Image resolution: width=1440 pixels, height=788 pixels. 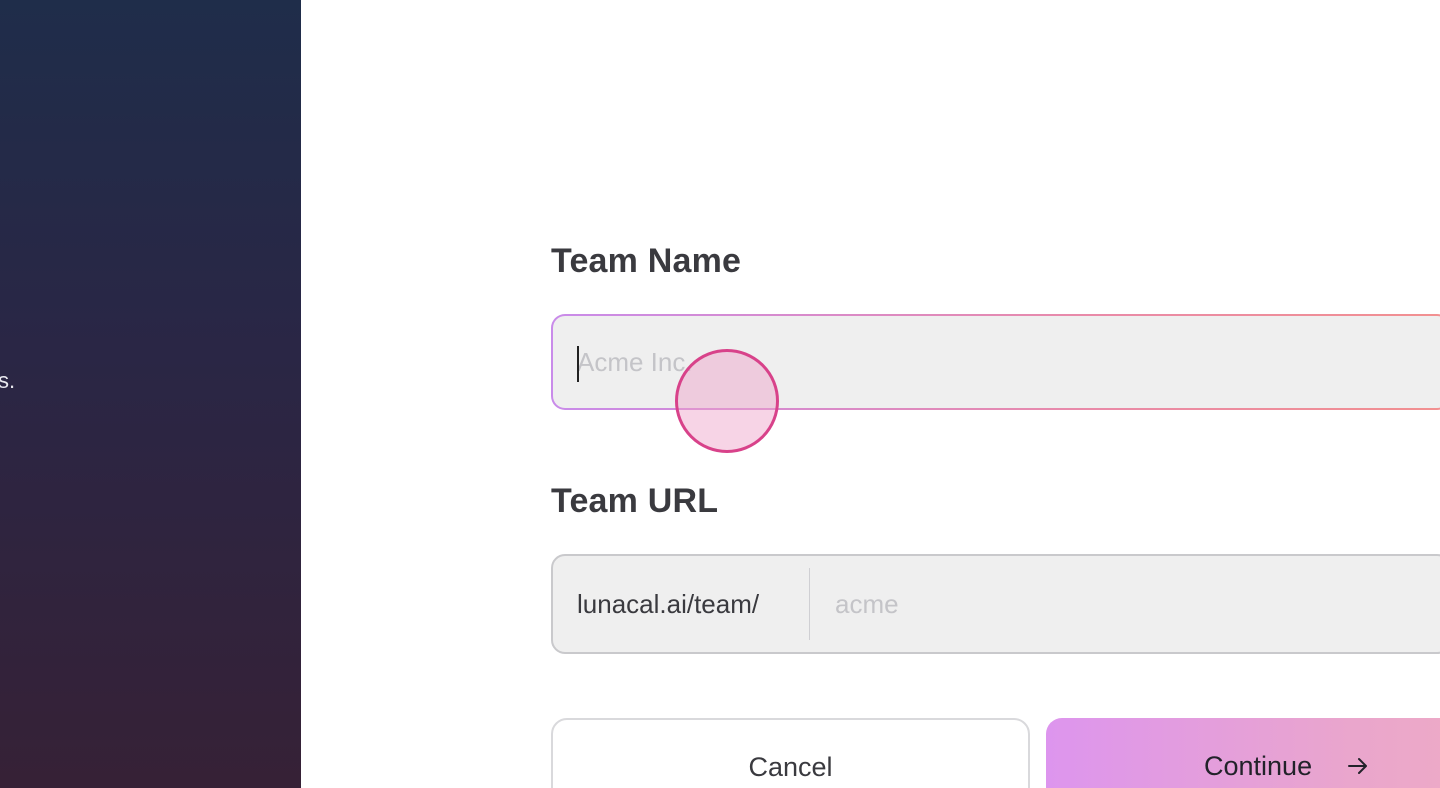 I want to click on cancel-button: Cancel, so click(x=790, y=753).